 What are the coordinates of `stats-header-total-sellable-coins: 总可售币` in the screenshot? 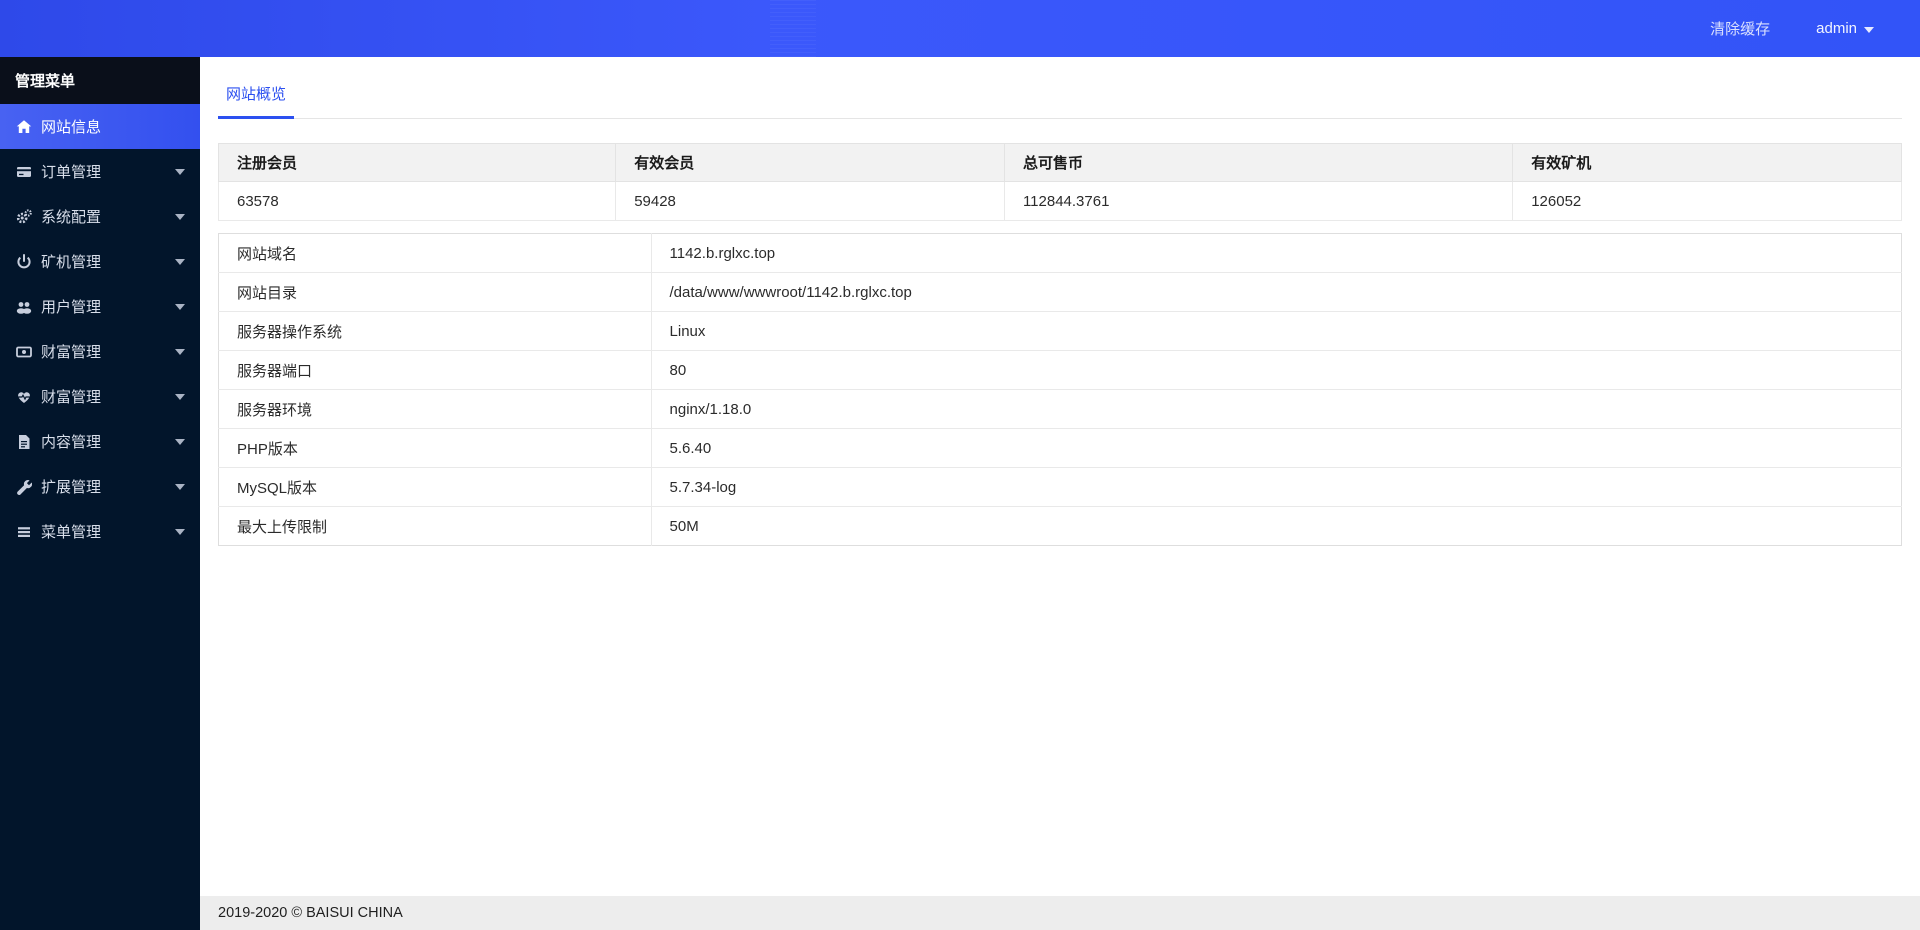 It's located at (1258, 162).